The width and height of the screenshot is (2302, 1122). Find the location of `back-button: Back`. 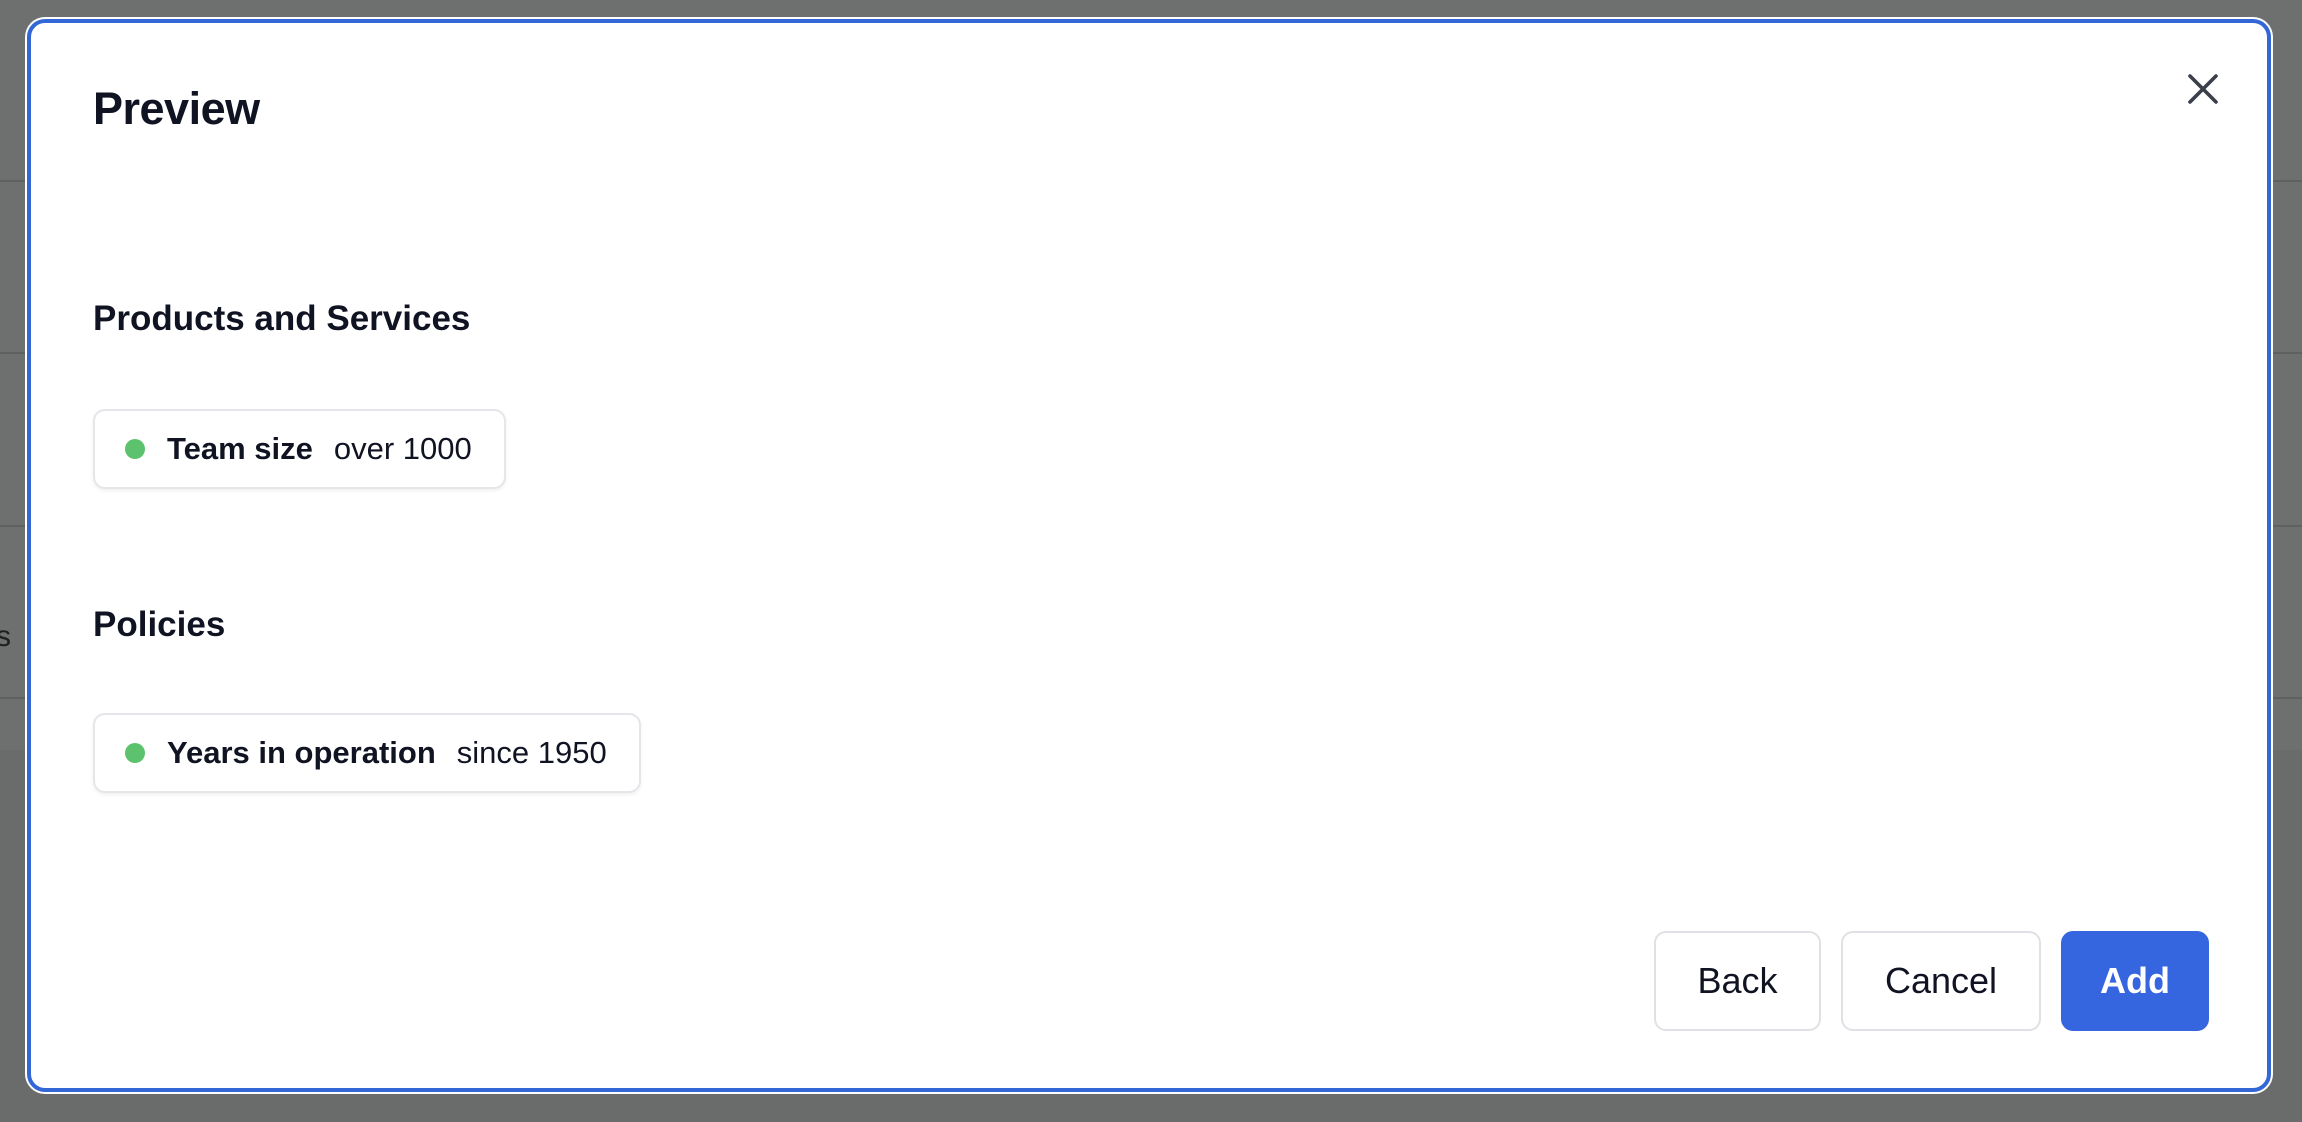

back-button: Back is located at coordinates (1737, 981).